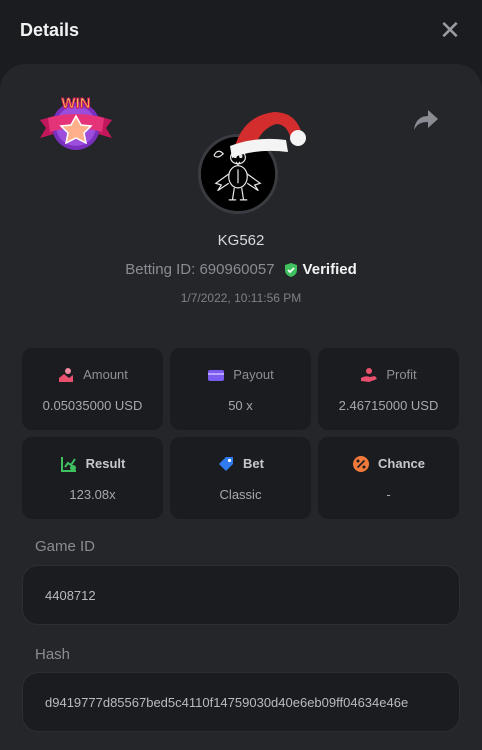 The image size is (482, 750). What do you see at coordinates (105, 463) in the screenshot?
I see `stat-label: Result` at bounding box center [105, 463].